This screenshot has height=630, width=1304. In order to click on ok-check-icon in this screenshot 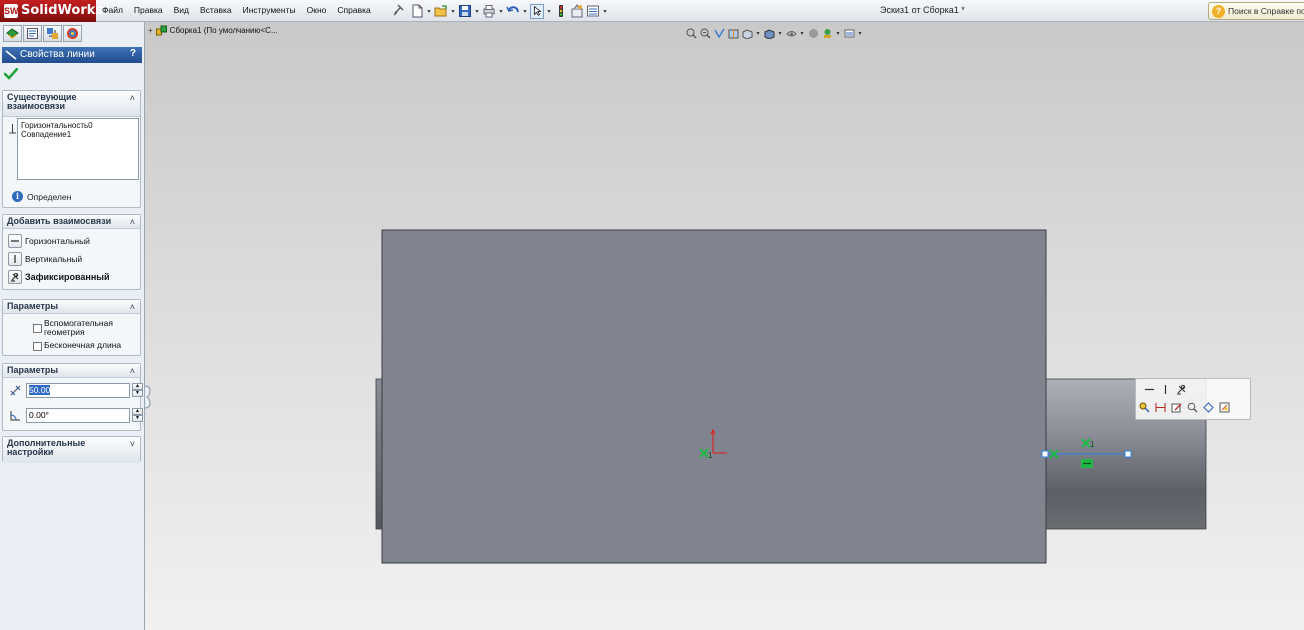, I will do `click(11, 74)`.